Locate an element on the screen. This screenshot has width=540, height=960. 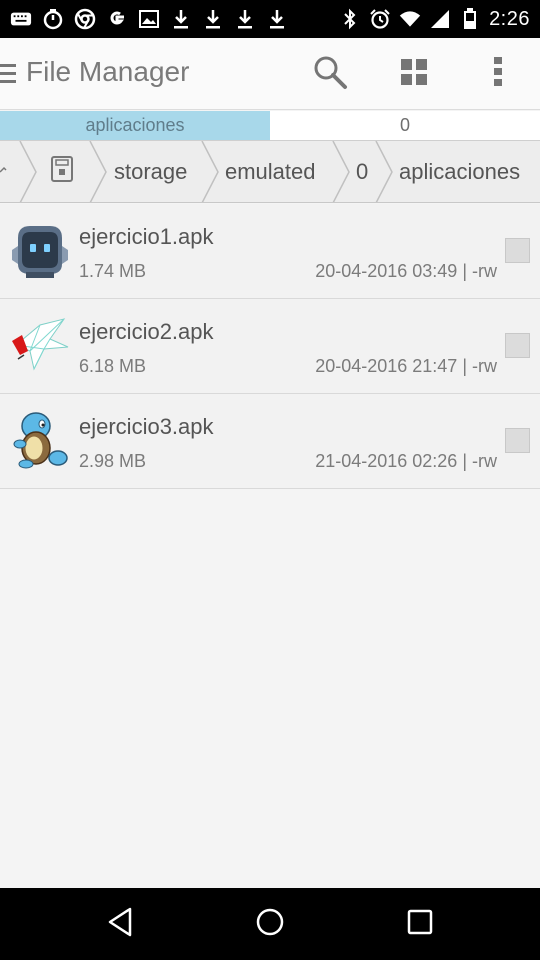
navigation-bar is located at coordinates (270, 924).